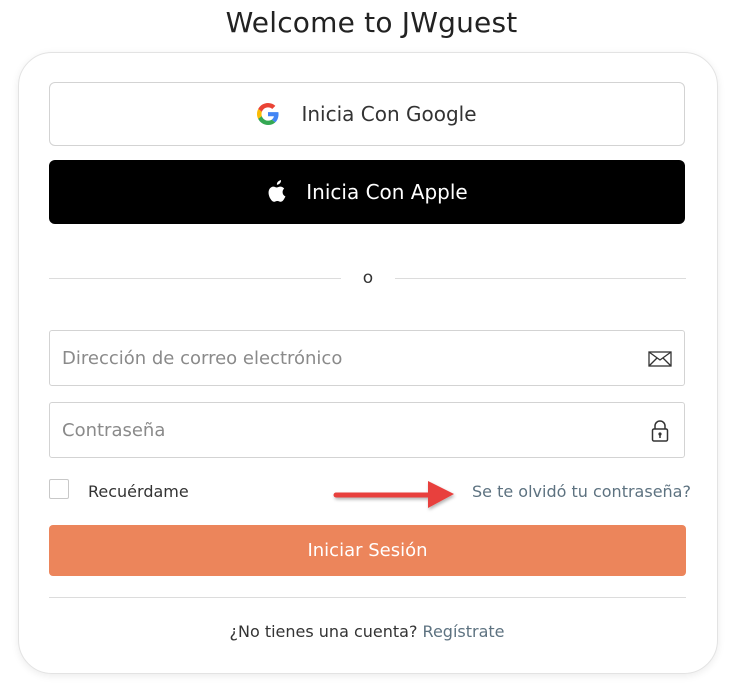  I want to click on forgot-password-link: Se te olvidó tu contraseña?, so click(581, 491).